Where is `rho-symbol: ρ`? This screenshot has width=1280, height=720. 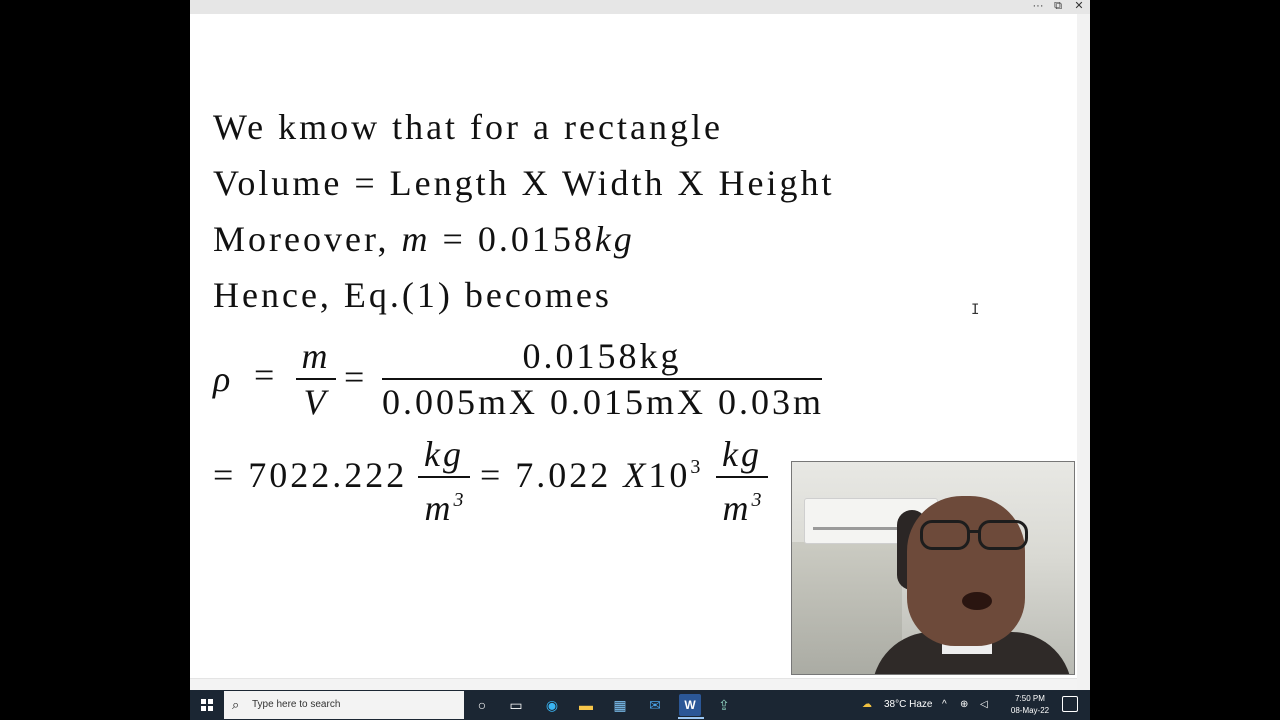 rho-symbol: ρ is located at coordinates (223, 379).